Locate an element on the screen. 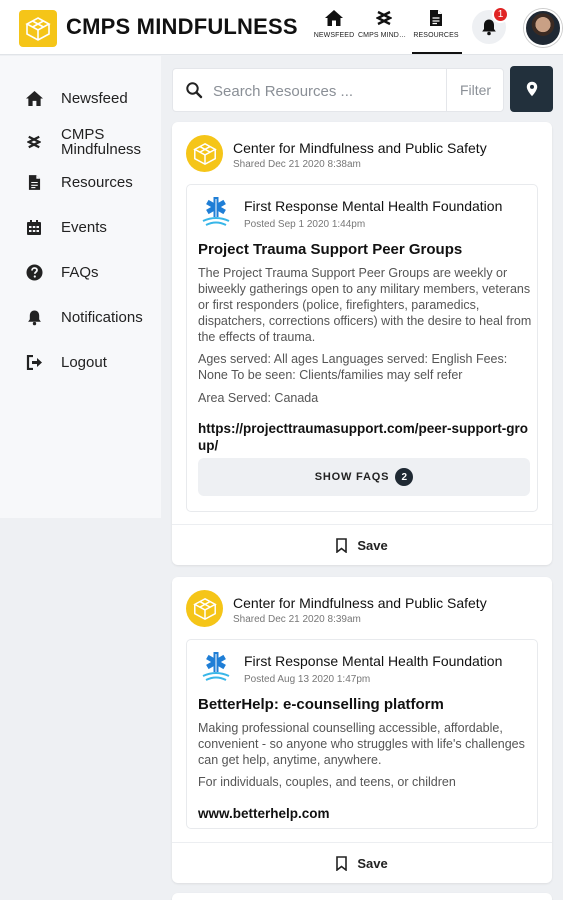  search-bar: Filter is located at coordinates (338, 90).